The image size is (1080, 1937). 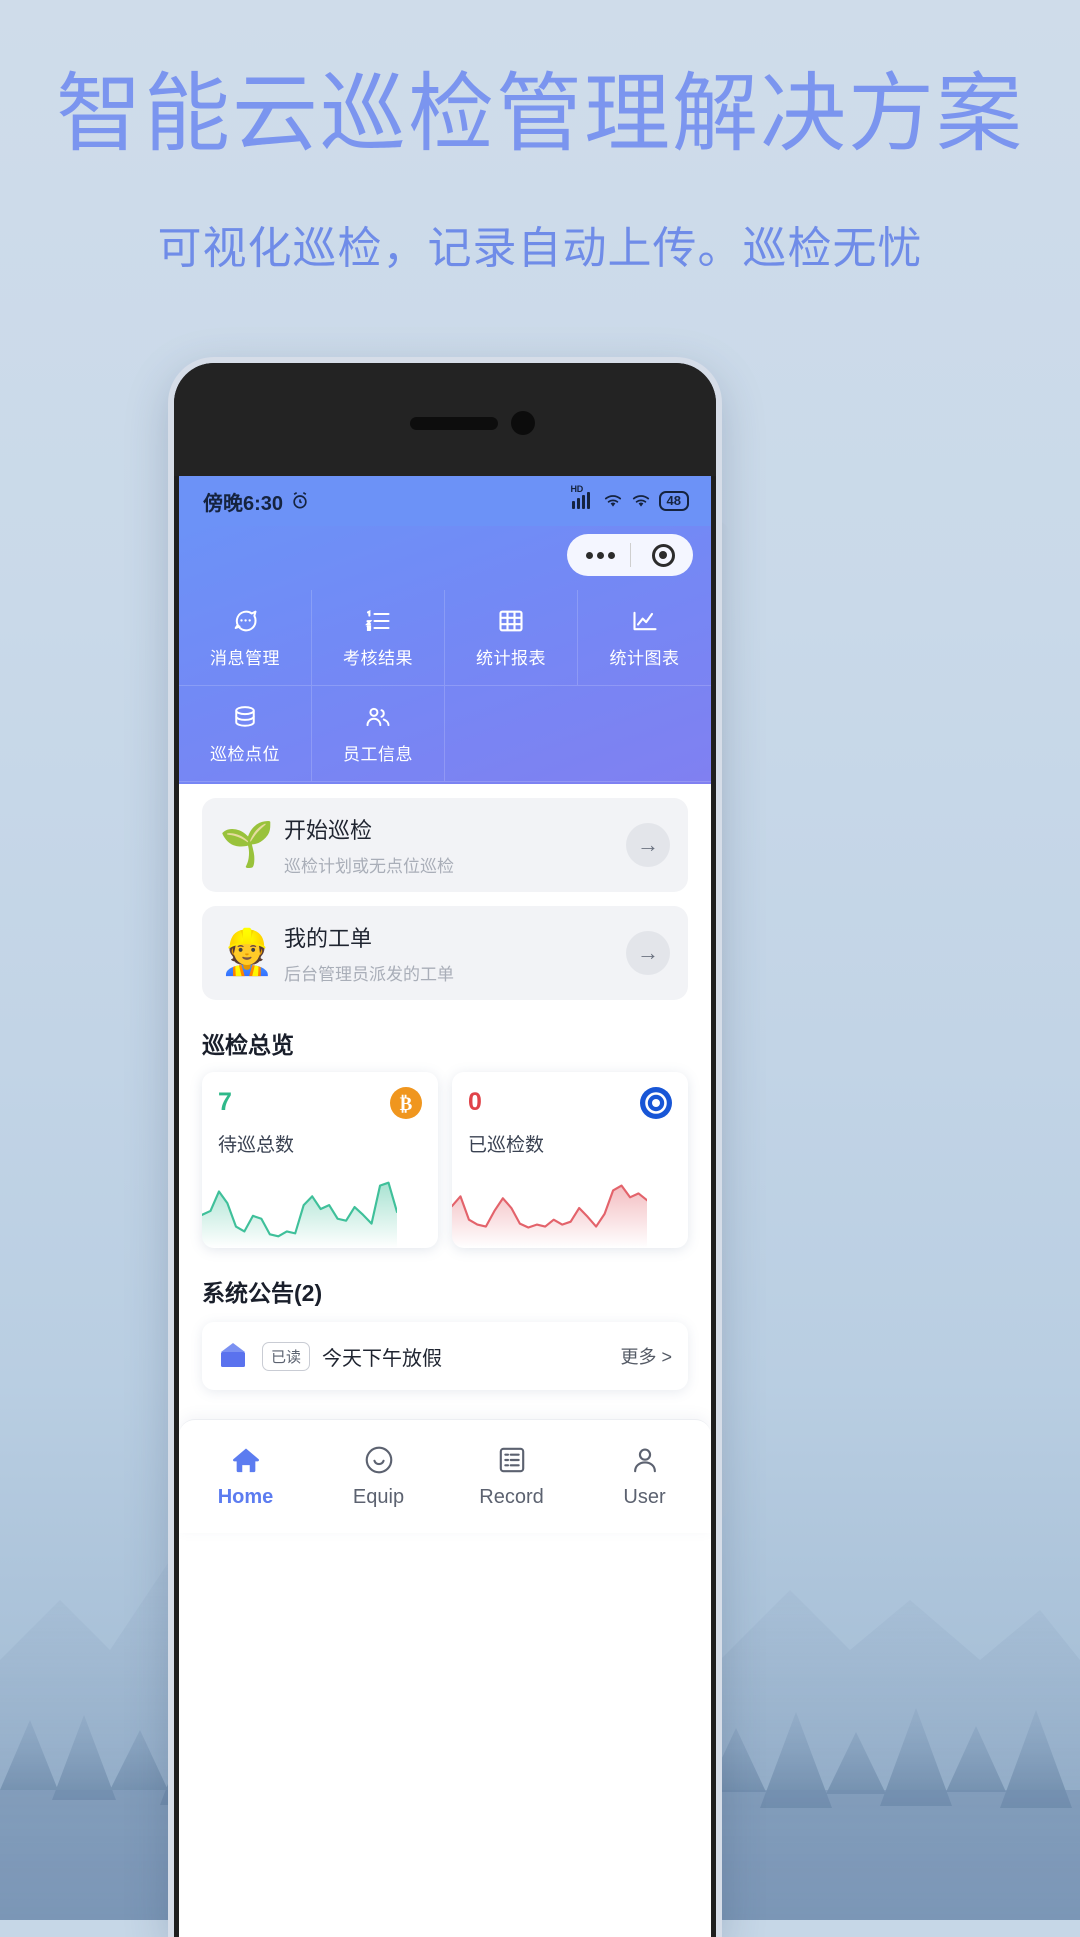 I want to click on more-dots-icon, so click(x=600, y=555).